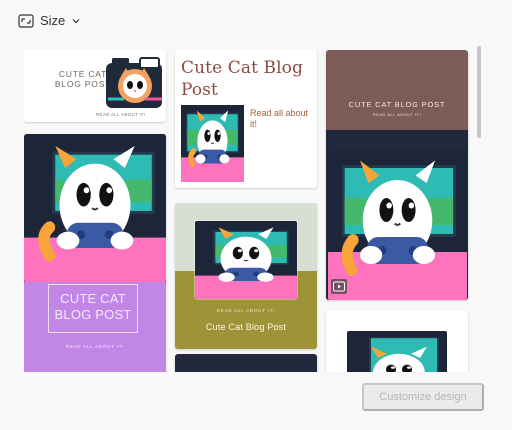 The height and width of the screenshot is (430, 512). What do you see at coordinates (397, 114) in the screenshot?
I see `template-3-subtitle: READ ALL ABOUT IT!` at bounding box center [397, 114].